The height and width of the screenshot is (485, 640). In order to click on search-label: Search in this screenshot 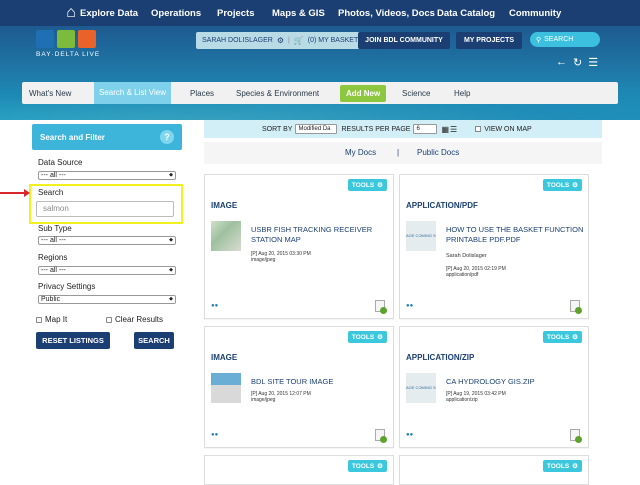, I will do `click(51, 192)`.